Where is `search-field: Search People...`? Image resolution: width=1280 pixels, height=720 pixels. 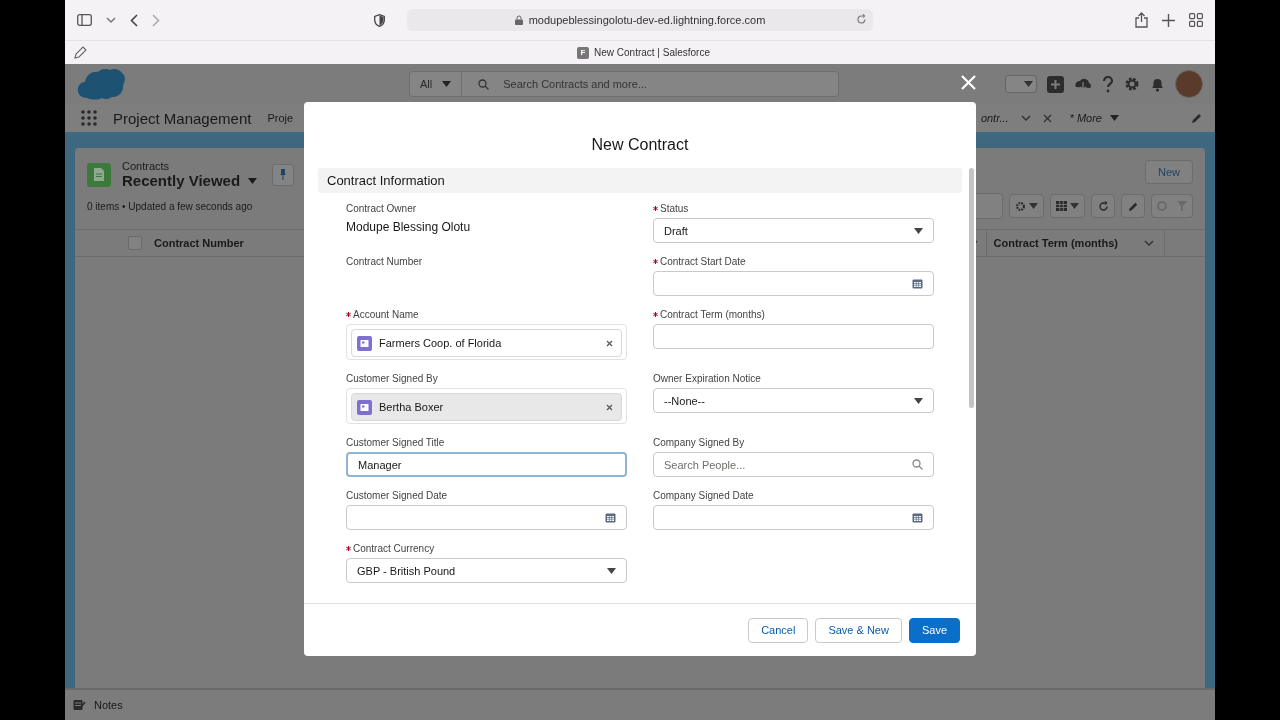 search-field: Search People... is located at coordinates (793, 464).